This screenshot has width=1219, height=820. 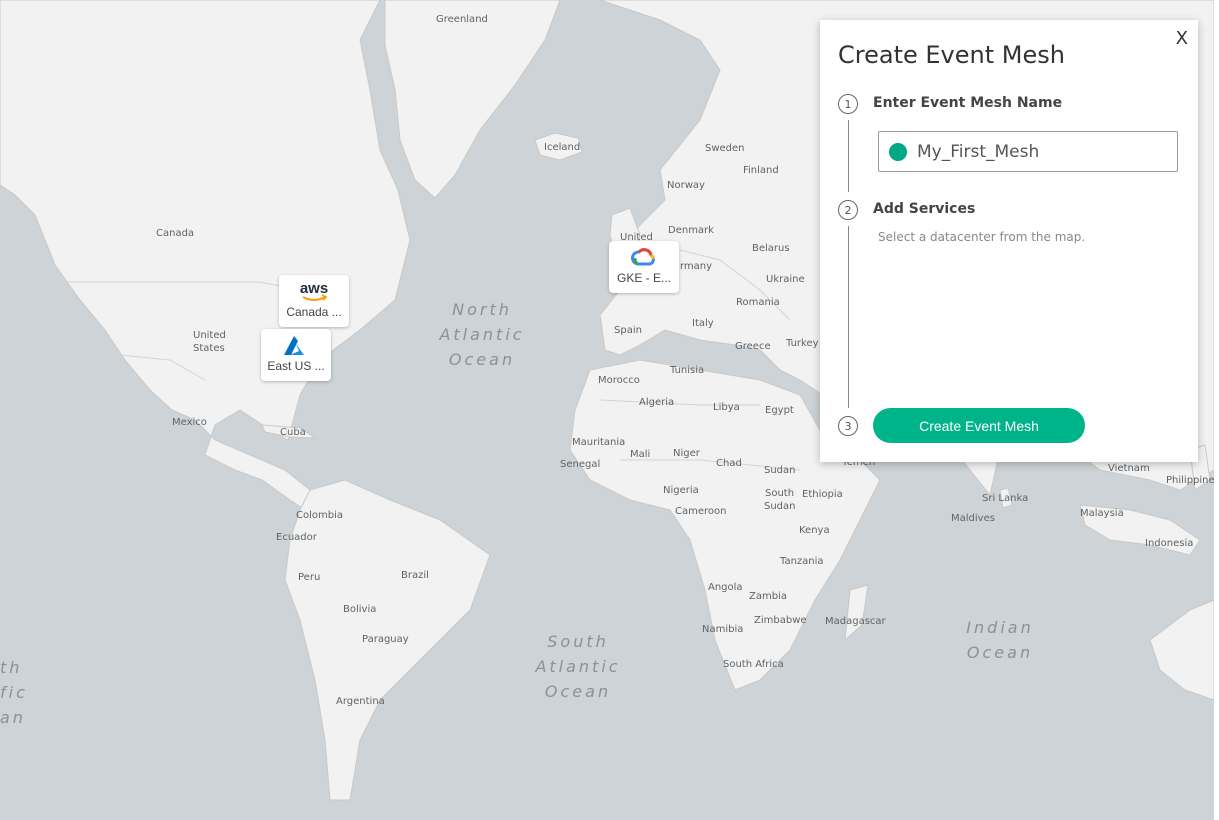 What do you see at coordinates (780, 493) in the screenshot?
I see `map-label-south-sudan-1: South` at bounding box center [780, 493].